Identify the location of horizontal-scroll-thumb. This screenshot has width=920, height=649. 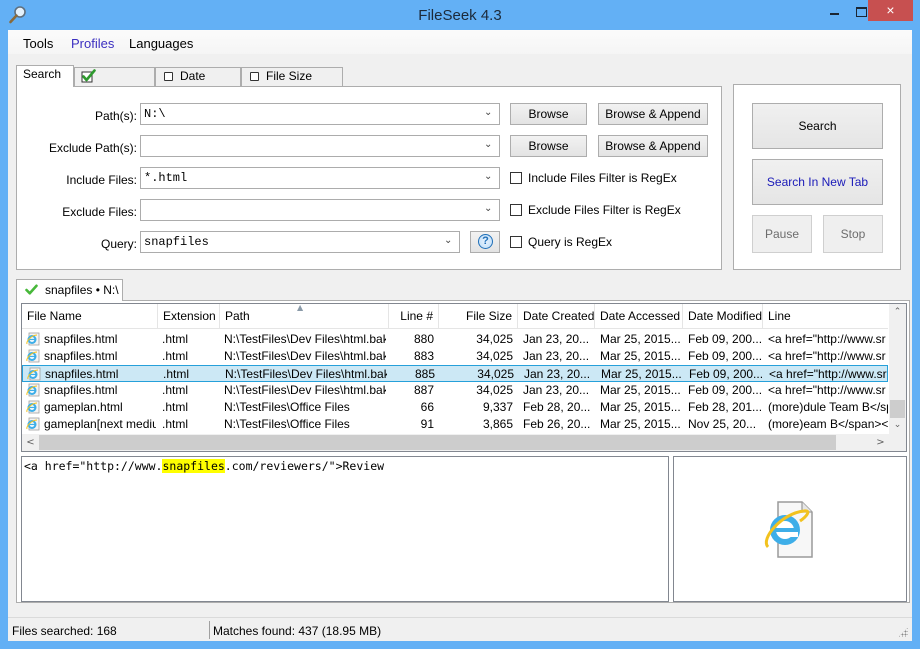
(437, 442).